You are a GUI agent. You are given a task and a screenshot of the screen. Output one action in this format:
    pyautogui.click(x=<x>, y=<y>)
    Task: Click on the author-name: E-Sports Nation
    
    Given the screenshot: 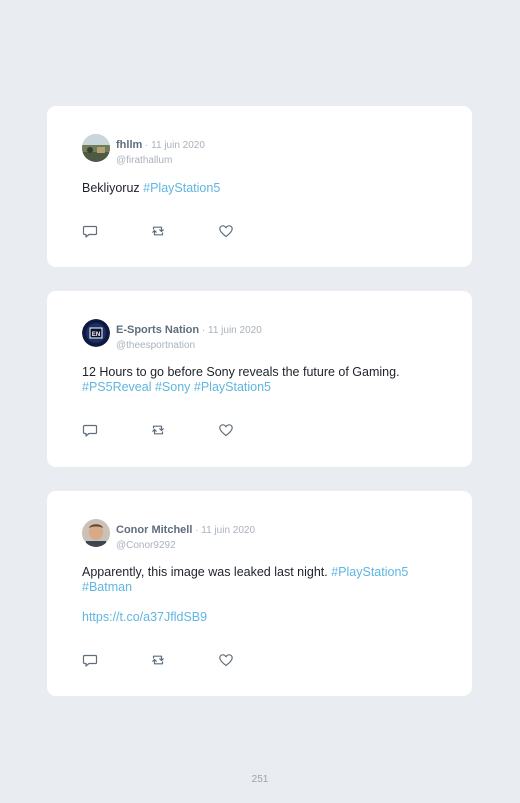 What is the action you would take?
    pyautogui.click(x=157, y=330)
    